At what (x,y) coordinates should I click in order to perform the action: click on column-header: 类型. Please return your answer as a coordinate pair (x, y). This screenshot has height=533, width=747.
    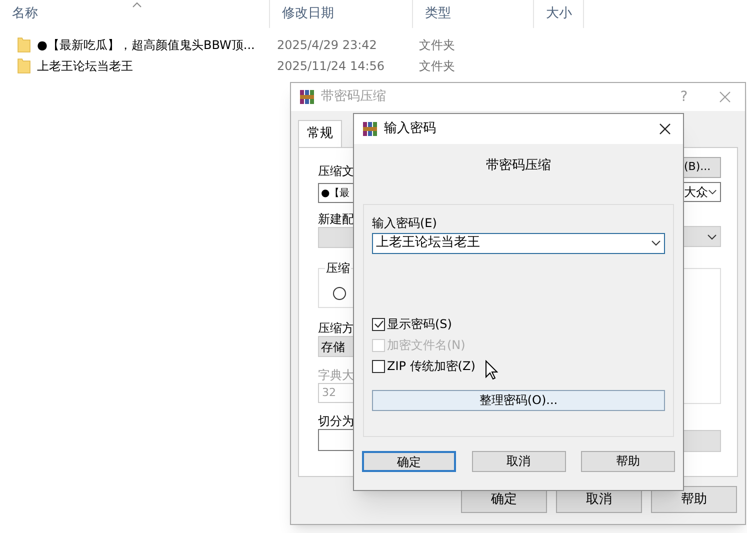
    Looking at the image, I should click on (437, 14).